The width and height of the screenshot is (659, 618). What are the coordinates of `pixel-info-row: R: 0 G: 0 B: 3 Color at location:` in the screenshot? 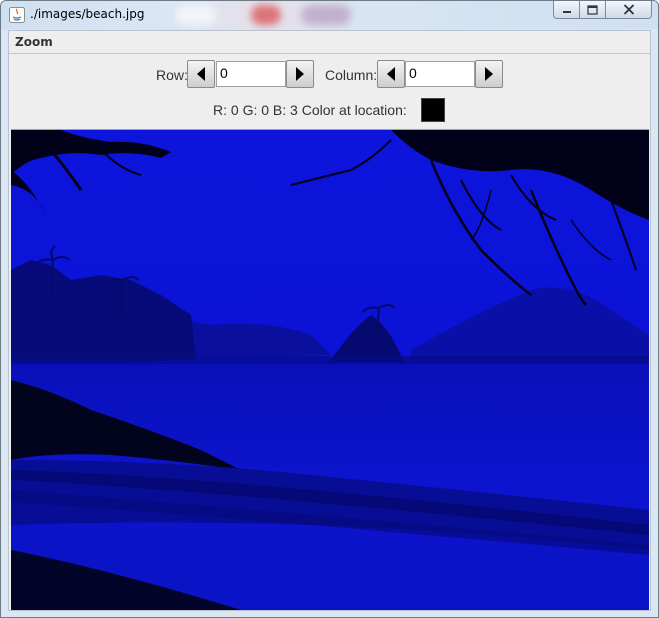 It's located at (329, 110).